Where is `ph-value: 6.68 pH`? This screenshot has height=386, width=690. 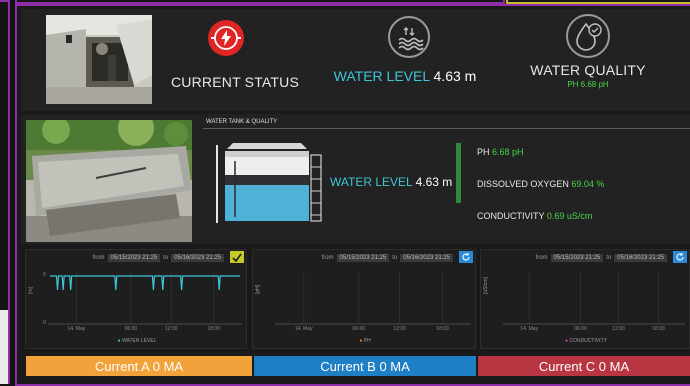 ph-value: 6.68 pH is located at coordinates (508, 152).